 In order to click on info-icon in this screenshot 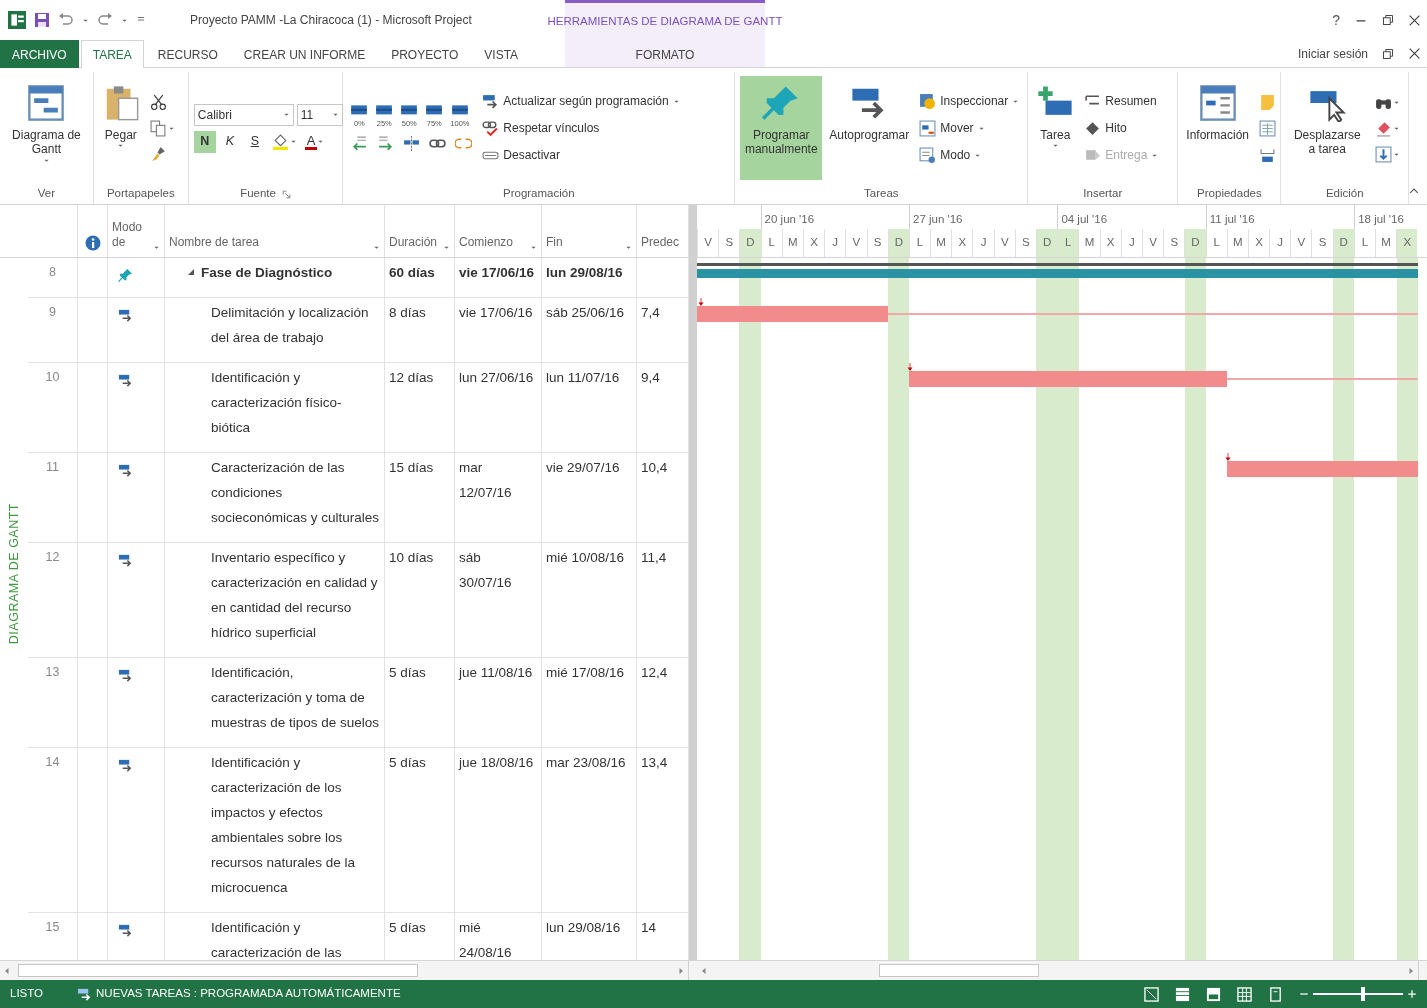, I will do `click(92, 243)`.